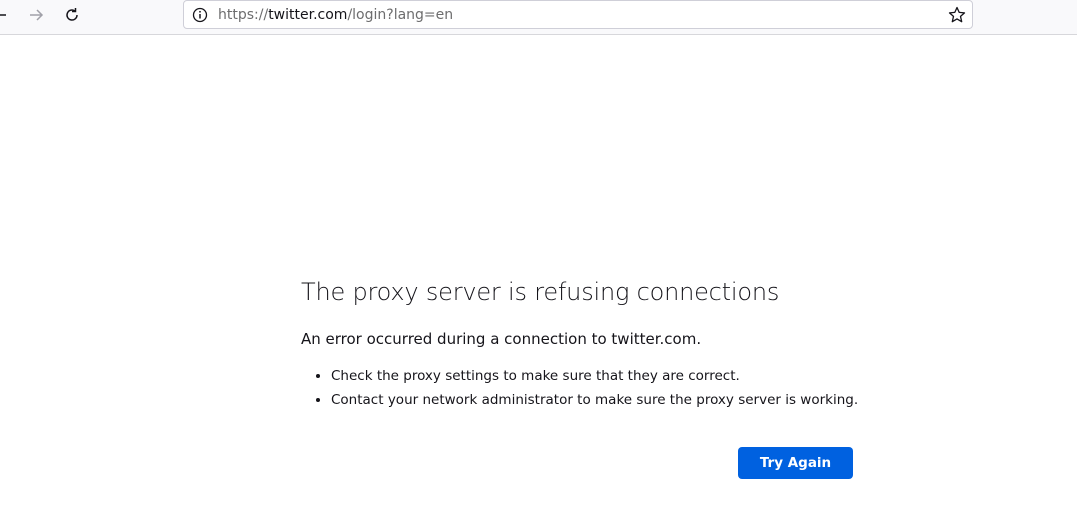 The height and width of the screenshot is (526, 1077). What do you see at coordinates (200, 15) in the screenshot?
I see `info-icon` at bounding box center [200, 15].